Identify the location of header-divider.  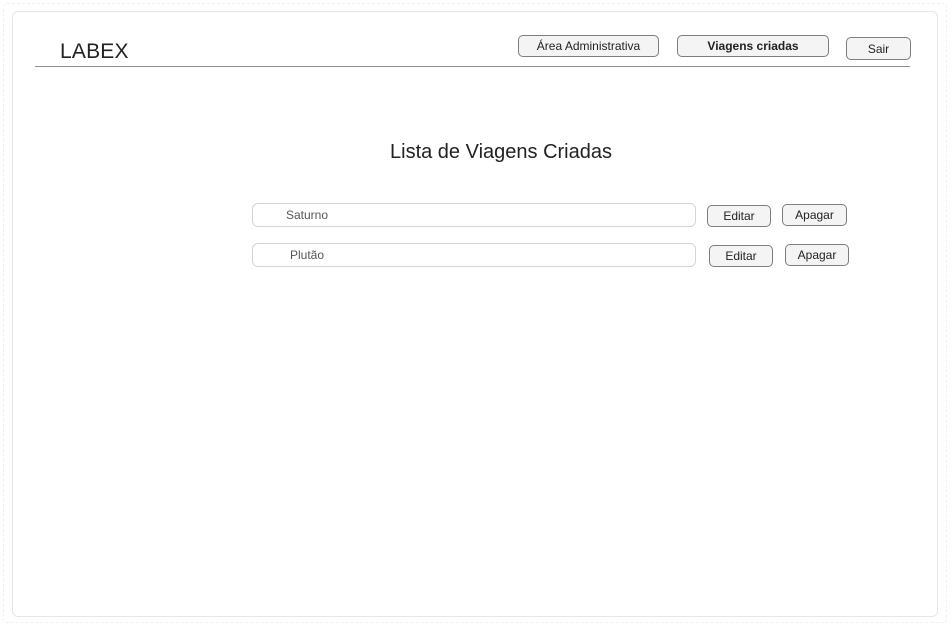
(472, 66).